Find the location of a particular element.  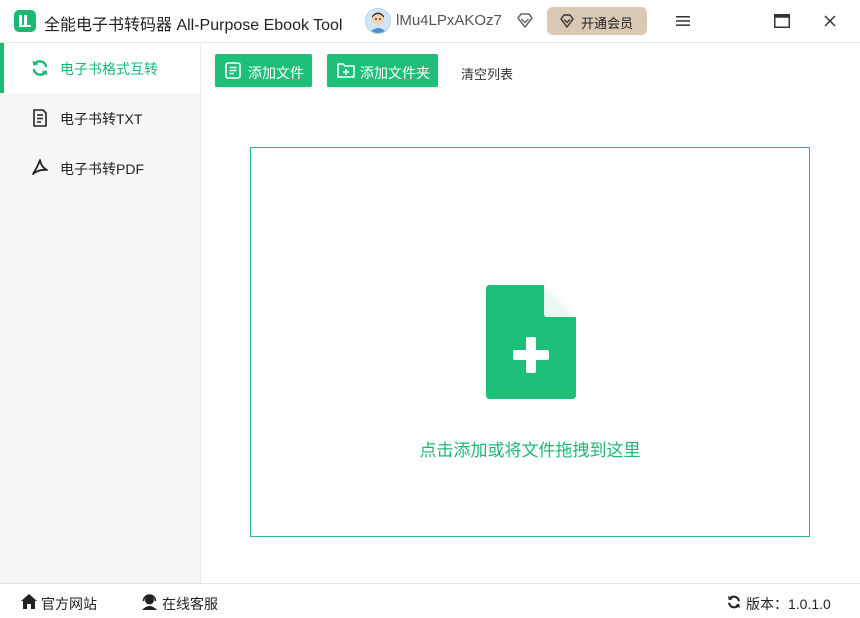

vip-upgrade-button: 开通会员 is located at coordinates (597, 21).